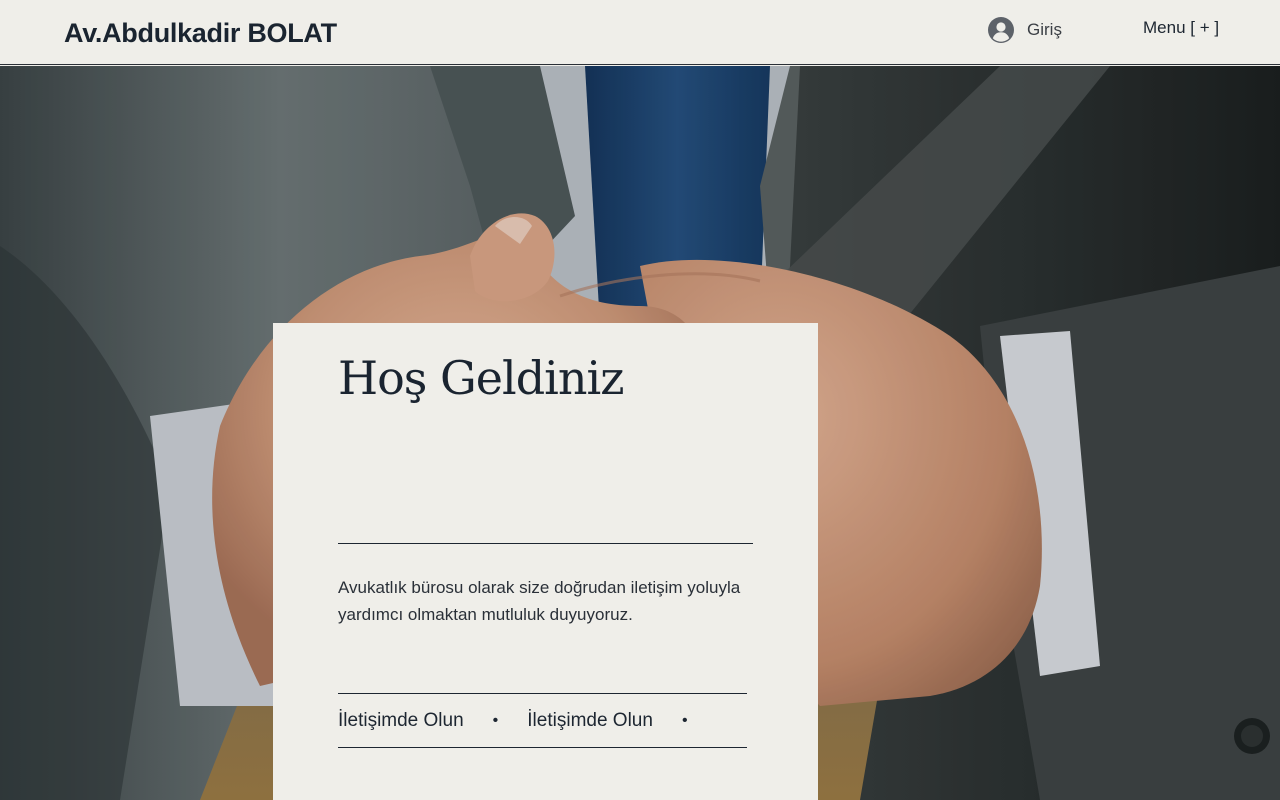 The height and width of the screenshot is (800, 1280). I want to click on welcome-title: Hoş Geldiniz, so click(481, 378).